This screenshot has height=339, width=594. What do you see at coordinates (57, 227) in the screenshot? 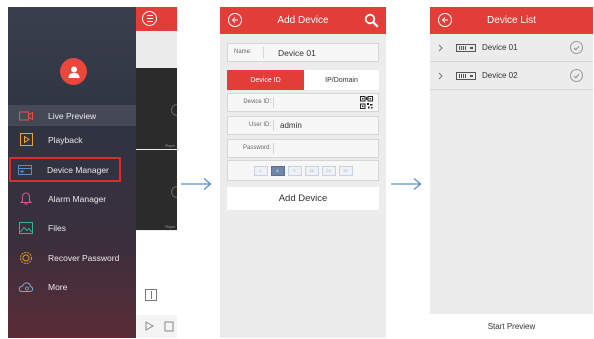
I see `menu-item-label: Files` at bounding box center [57, 227].